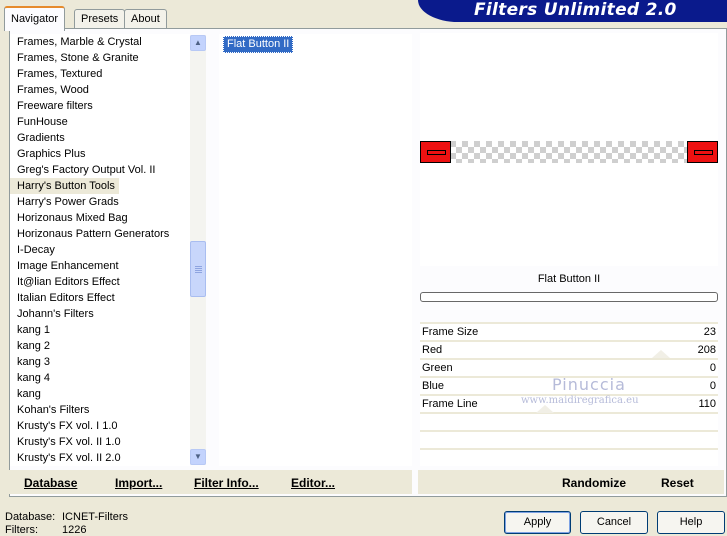  I want to click on tab-about: About, so click(145, 19).